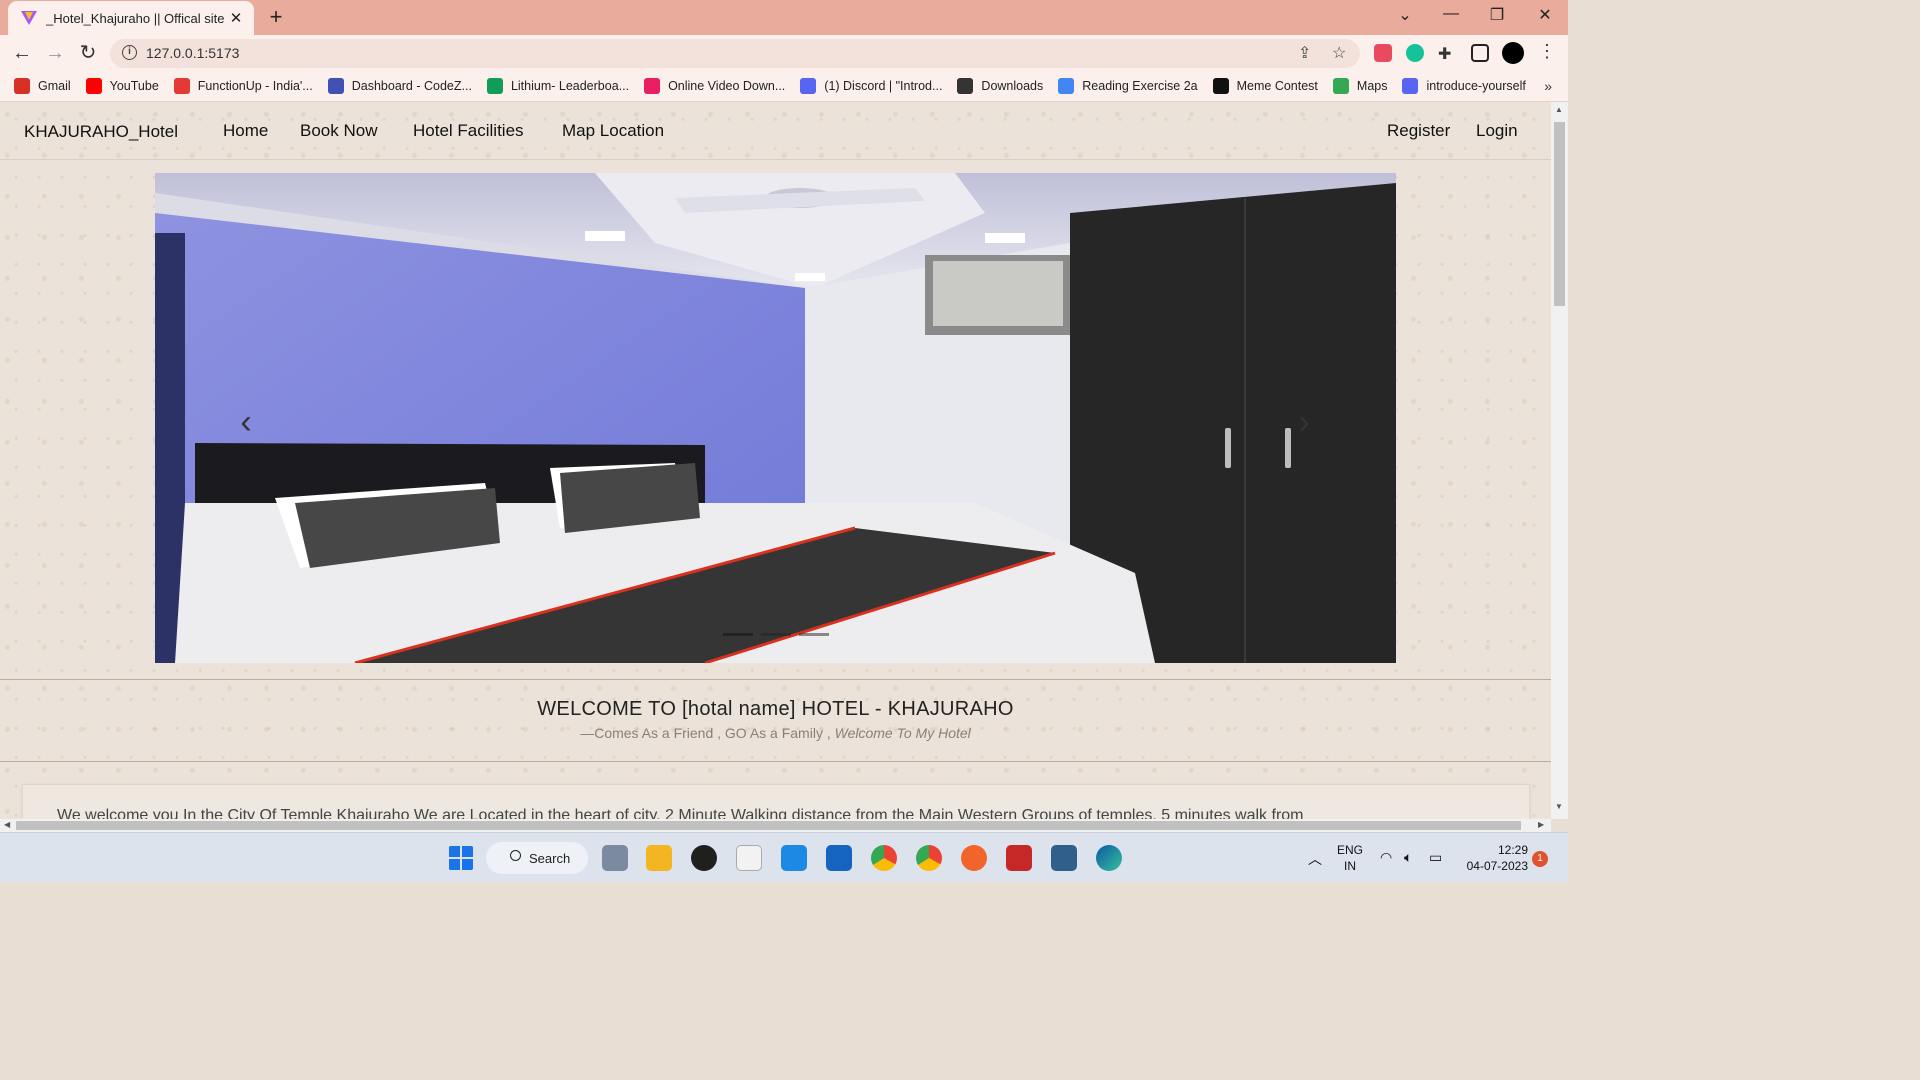 This screenshot has width=1920, height=1080. Describe the element at coordinates (494, 86) in the screenshot. I see `sheets-icon` at that location.